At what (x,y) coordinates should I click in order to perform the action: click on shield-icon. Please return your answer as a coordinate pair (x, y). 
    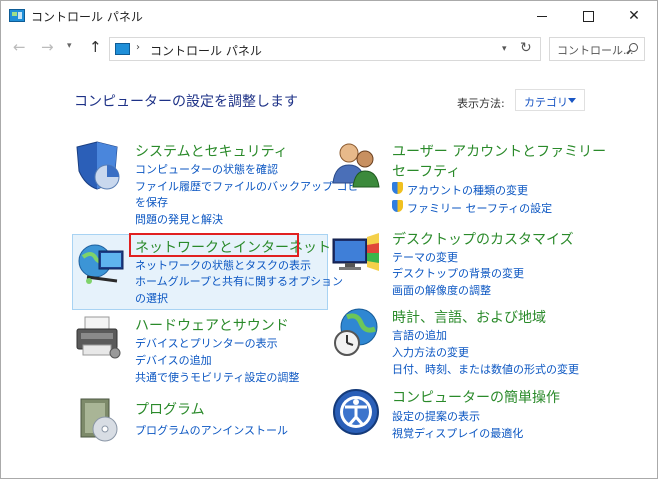
    Looking at the image, I should click on (98, 165).